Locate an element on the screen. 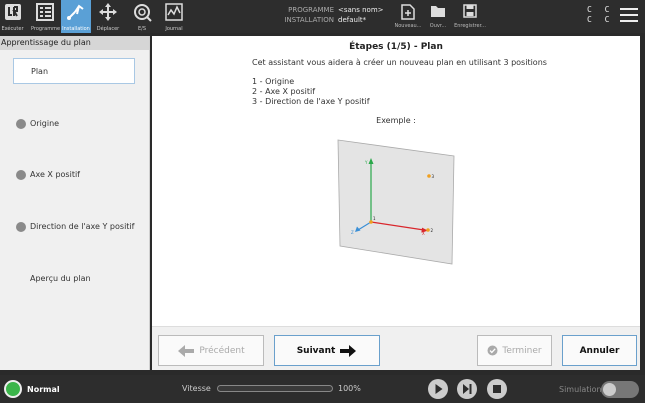 This screenshot has height=403, width=645. cancel-button-label: Annuler is located at coordinates (599, 350).